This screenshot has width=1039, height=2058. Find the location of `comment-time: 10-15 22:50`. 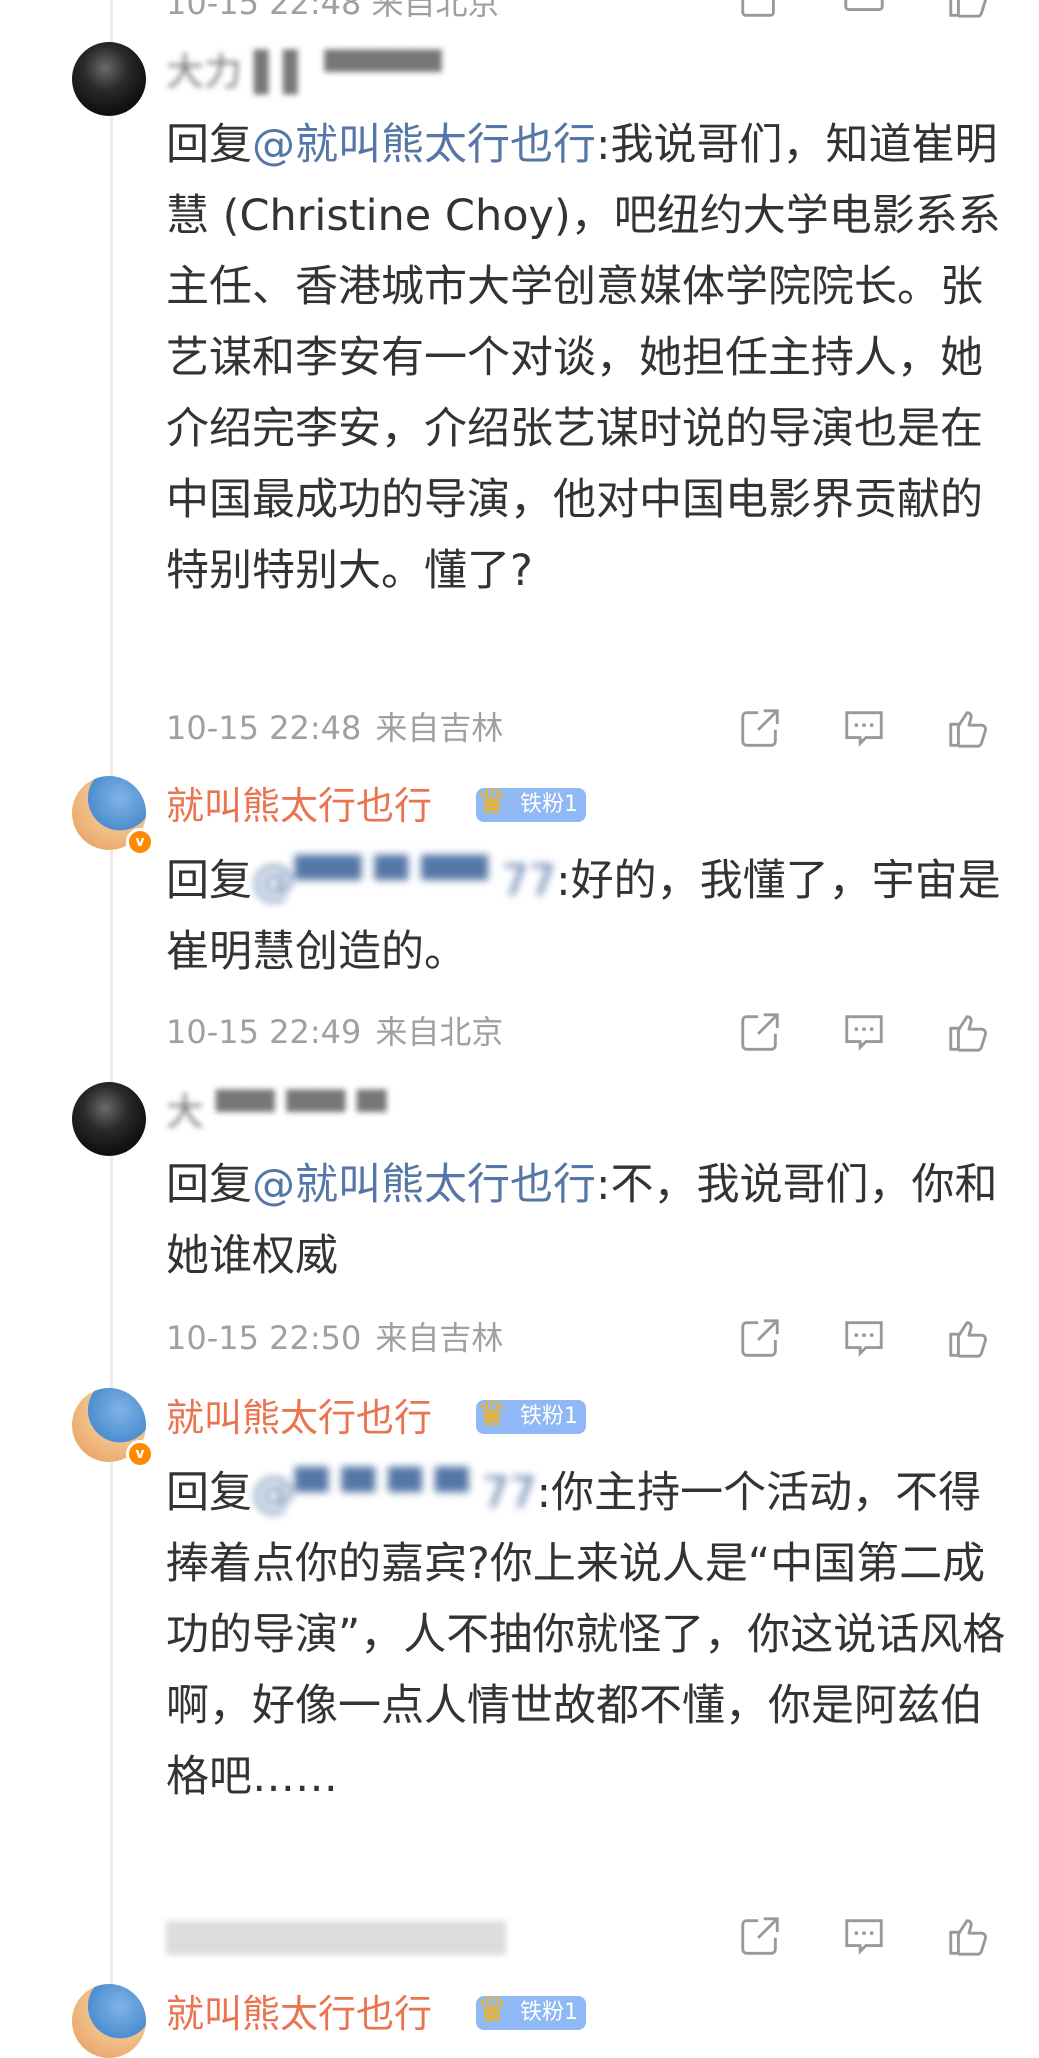

comment-time: 10-15 22:50 is located at coordinates (264, 1338).